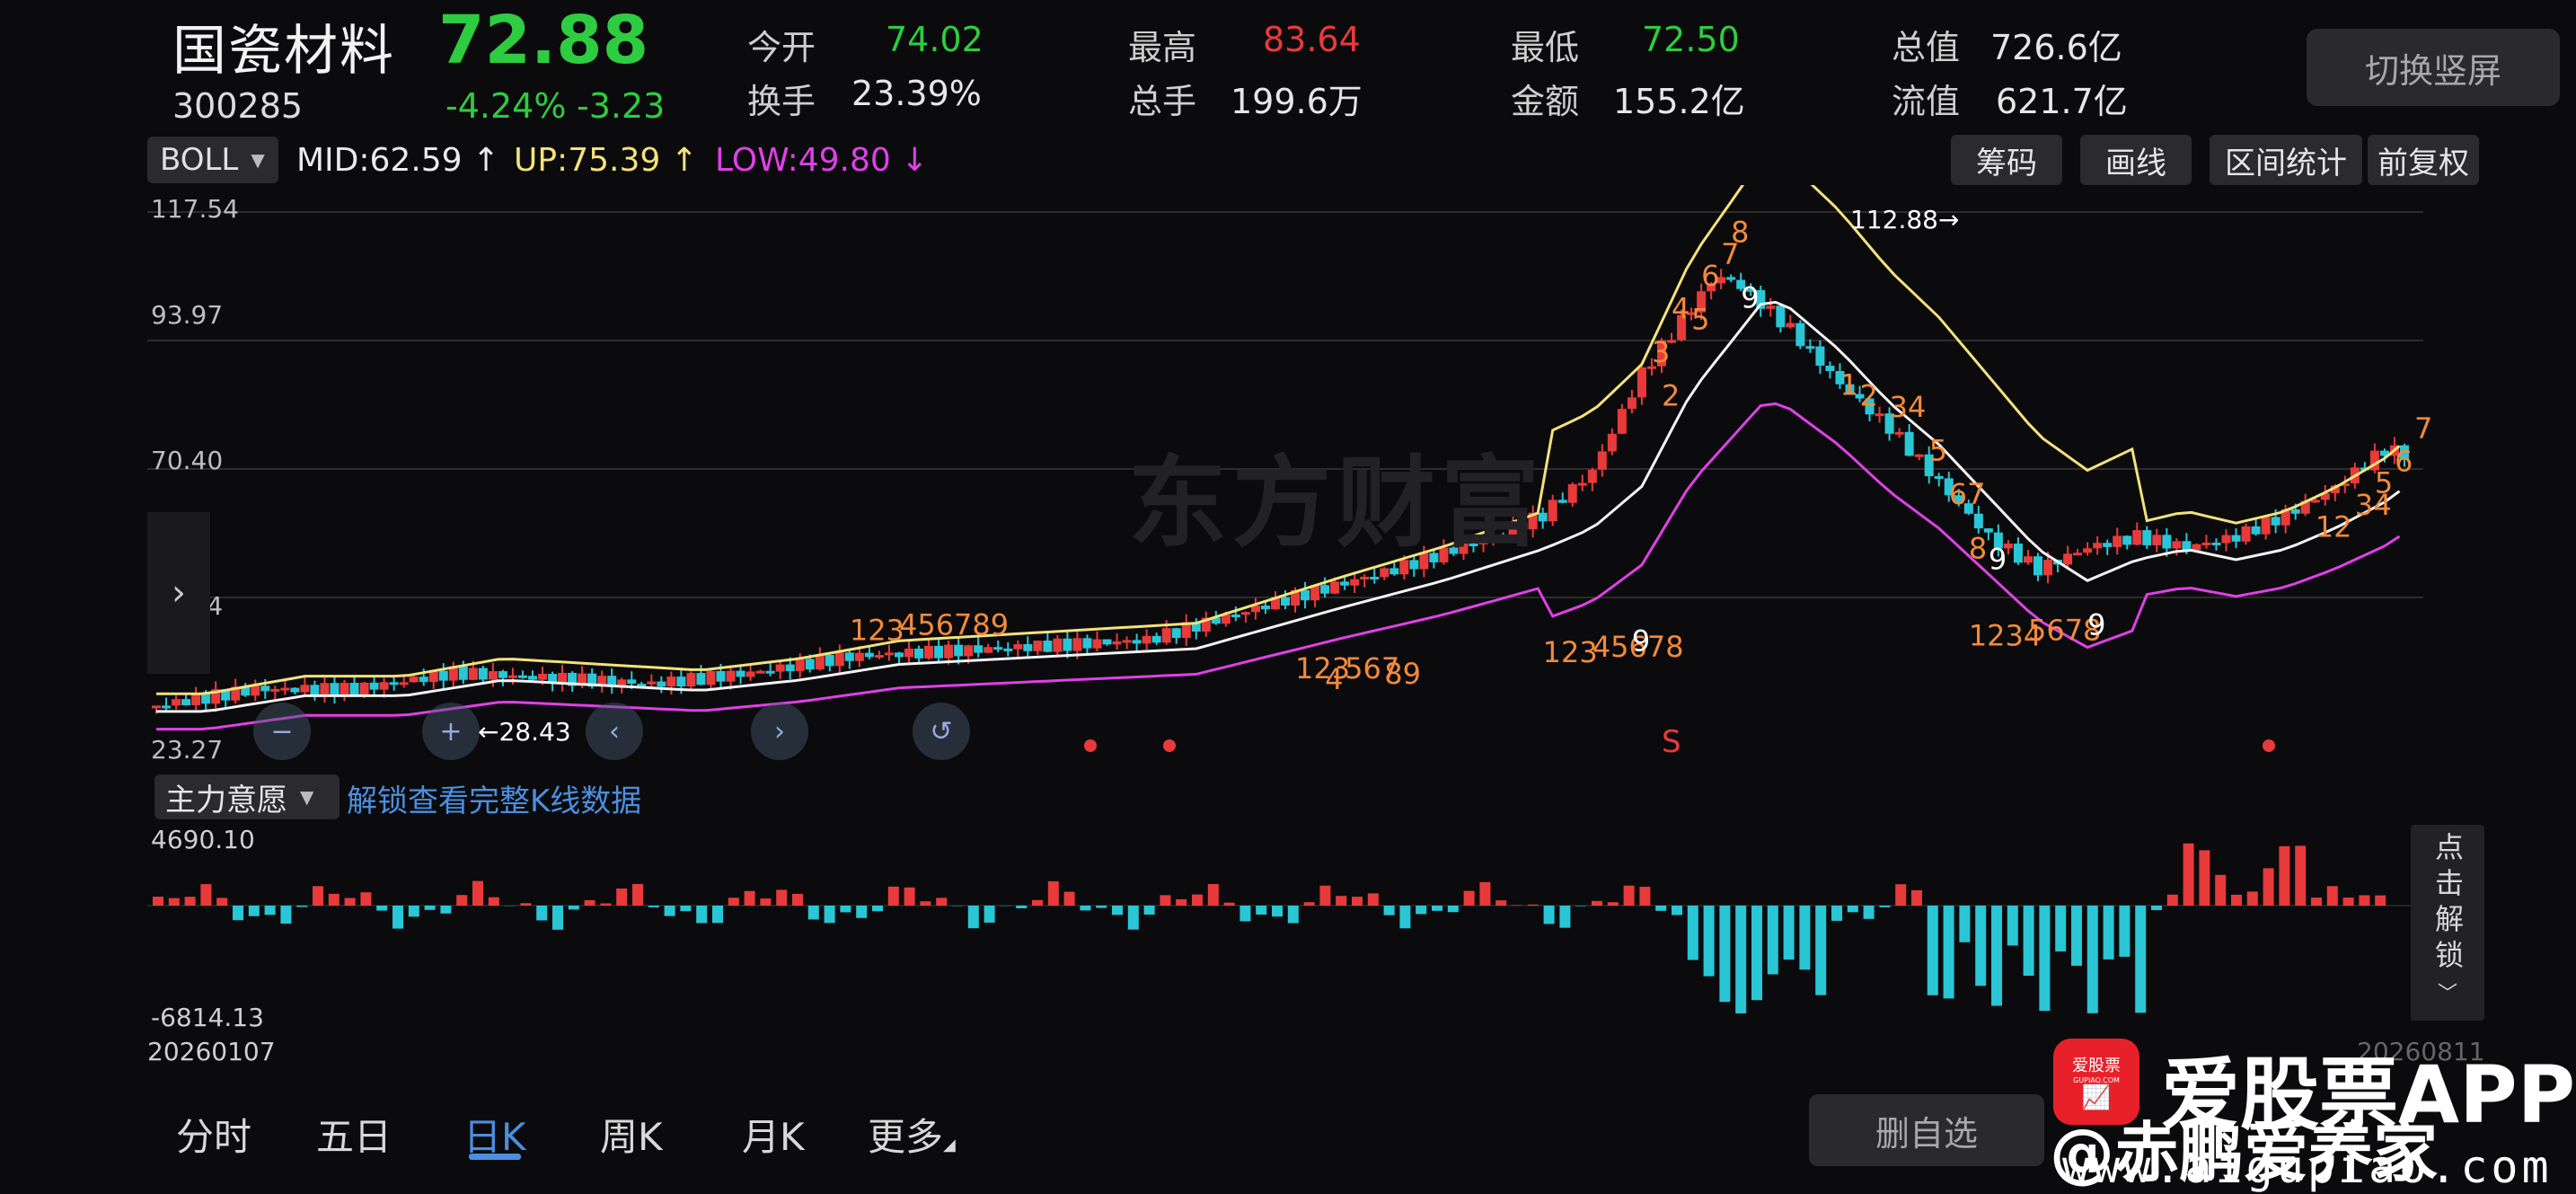  I want to click on boll-low-label: LOW:49.80 ↓, so click(821, 160).